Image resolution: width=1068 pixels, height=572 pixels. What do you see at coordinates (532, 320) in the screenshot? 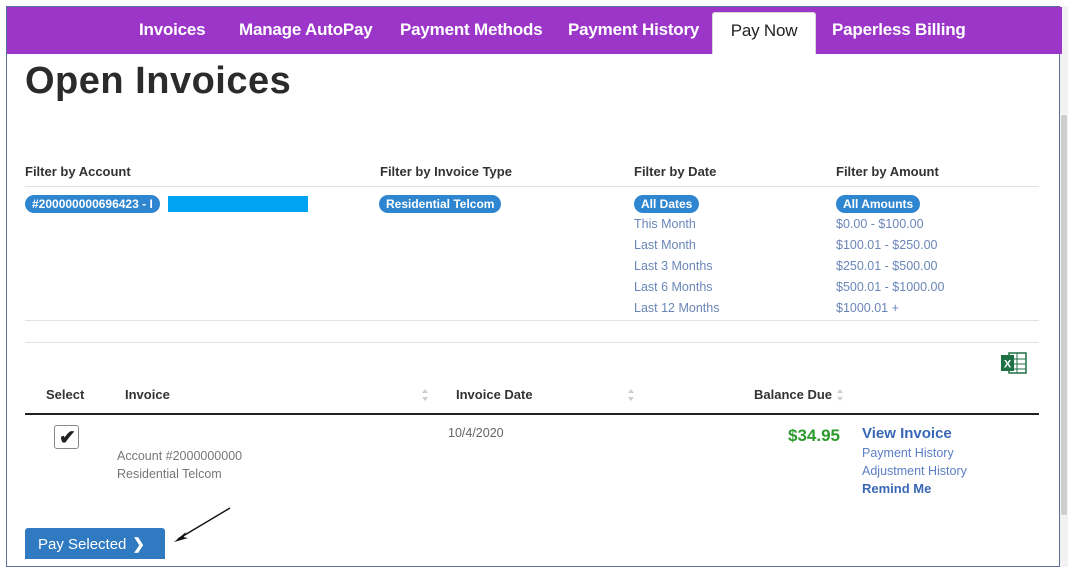
I see `filter-divider-bottom` at bounding box center [532, 320].